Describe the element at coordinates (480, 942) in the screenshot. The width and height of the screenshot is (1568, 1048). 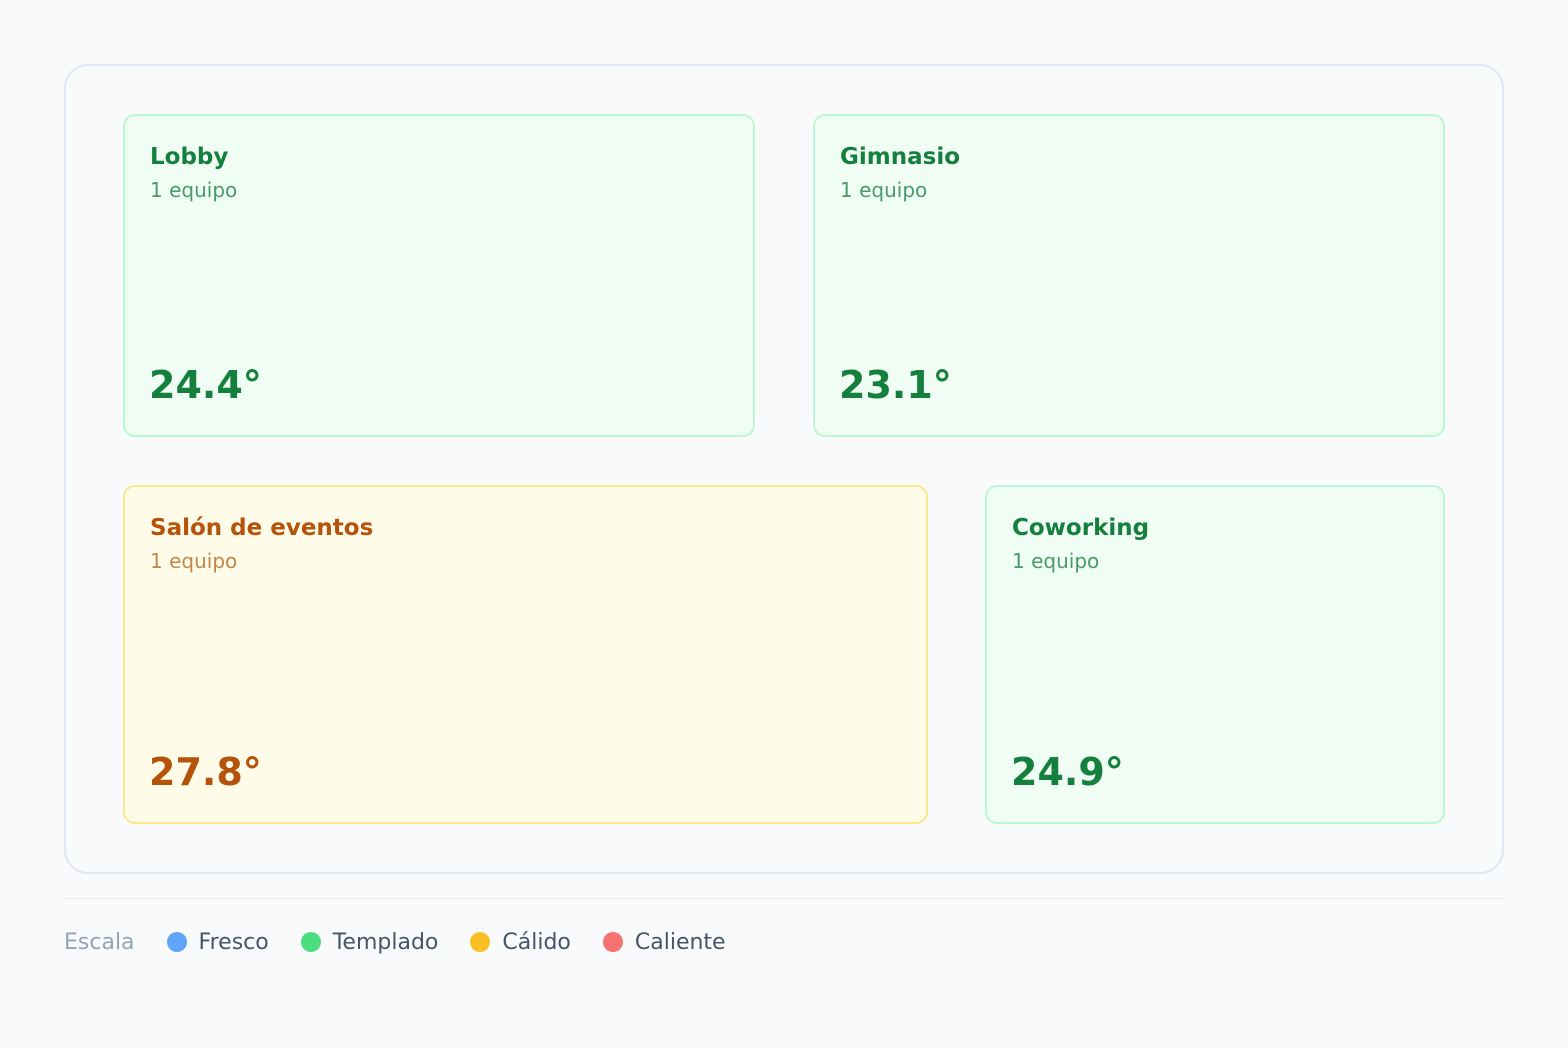
I see `yellow-dot-icon` at that location.